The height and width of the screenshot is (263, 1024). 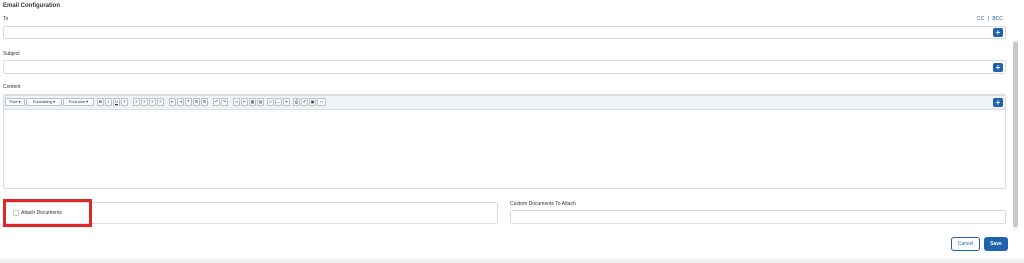 I want to click on image-icon: ▦, so click(x=252, y=102).